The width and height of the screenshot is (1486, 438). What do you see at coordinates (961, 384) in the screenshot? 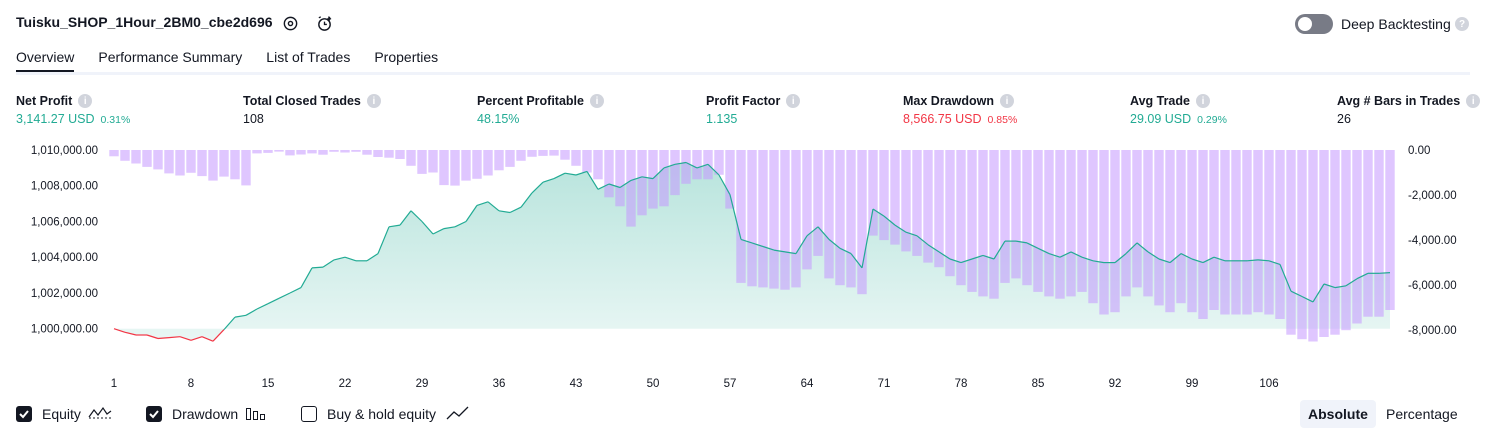
I see `x-axis-tick-label: 78` at bounding box center [961, 384].